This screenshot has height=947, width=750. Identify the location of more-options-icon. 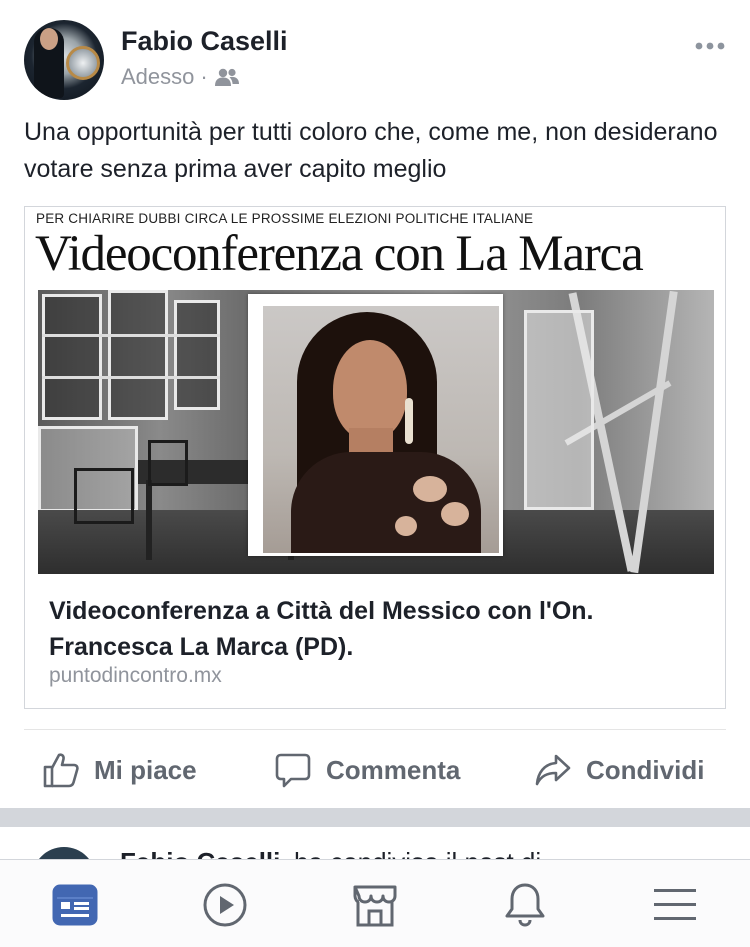
(710, 46).